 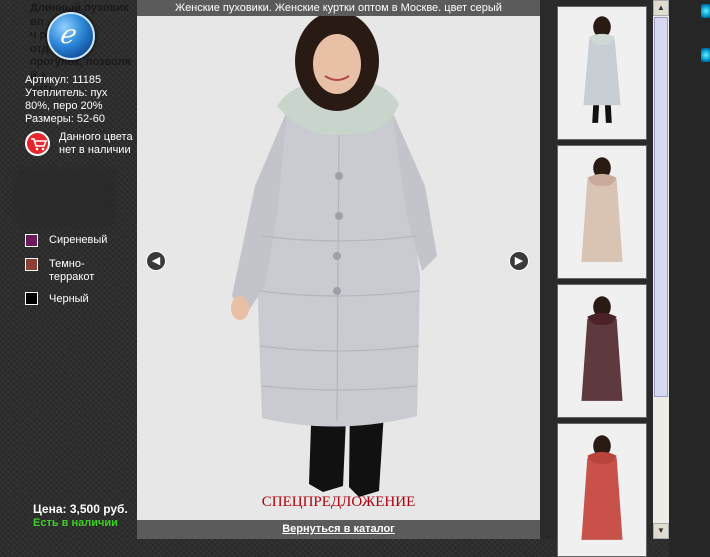 I want to click on scroll-thumb, so click(x=661, y=207).